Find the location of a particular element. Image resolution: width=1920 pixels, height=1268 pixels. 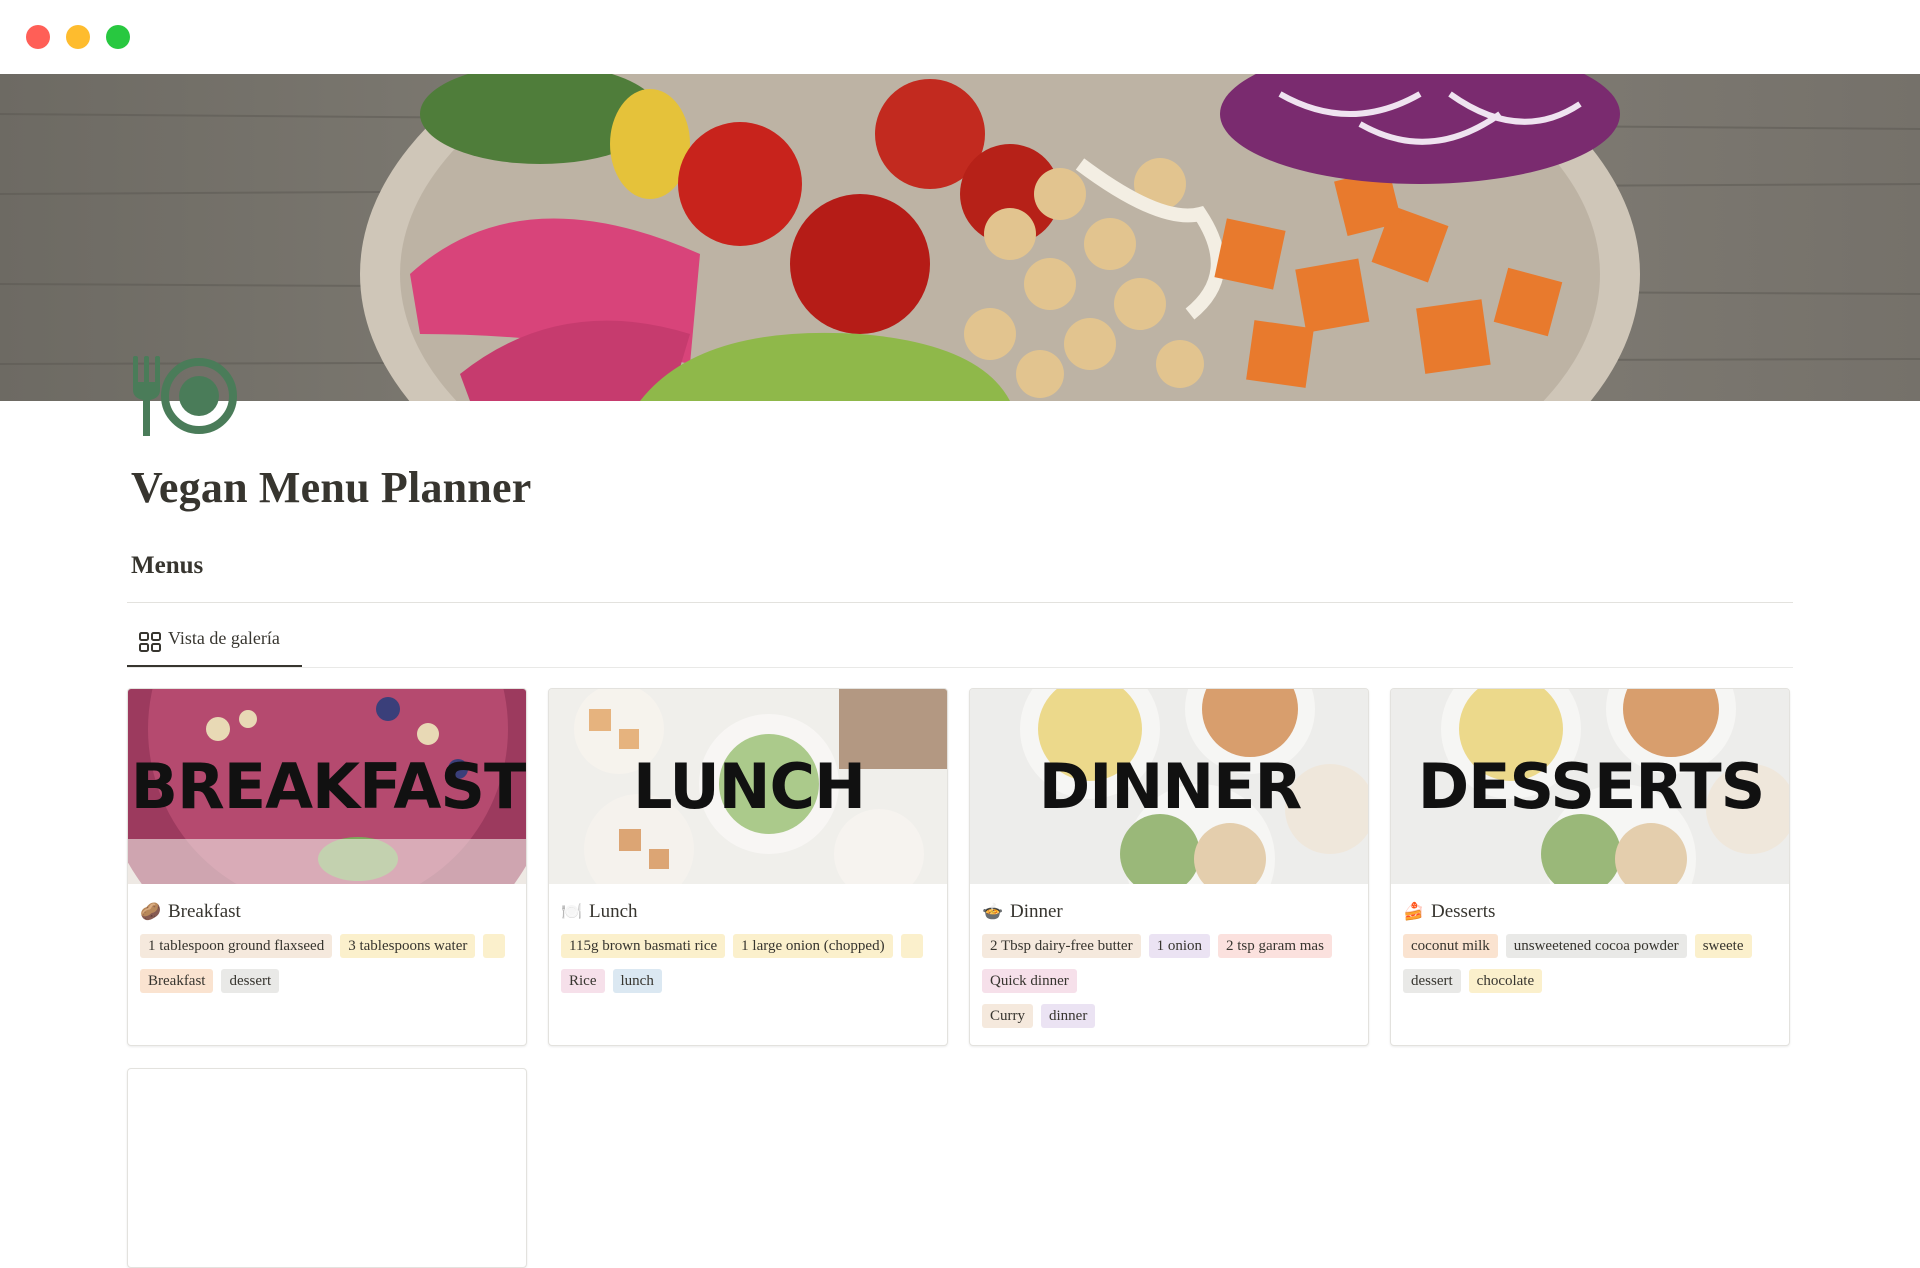

card-title: 🍰 Desserts is located at coordinates (1449, 912).